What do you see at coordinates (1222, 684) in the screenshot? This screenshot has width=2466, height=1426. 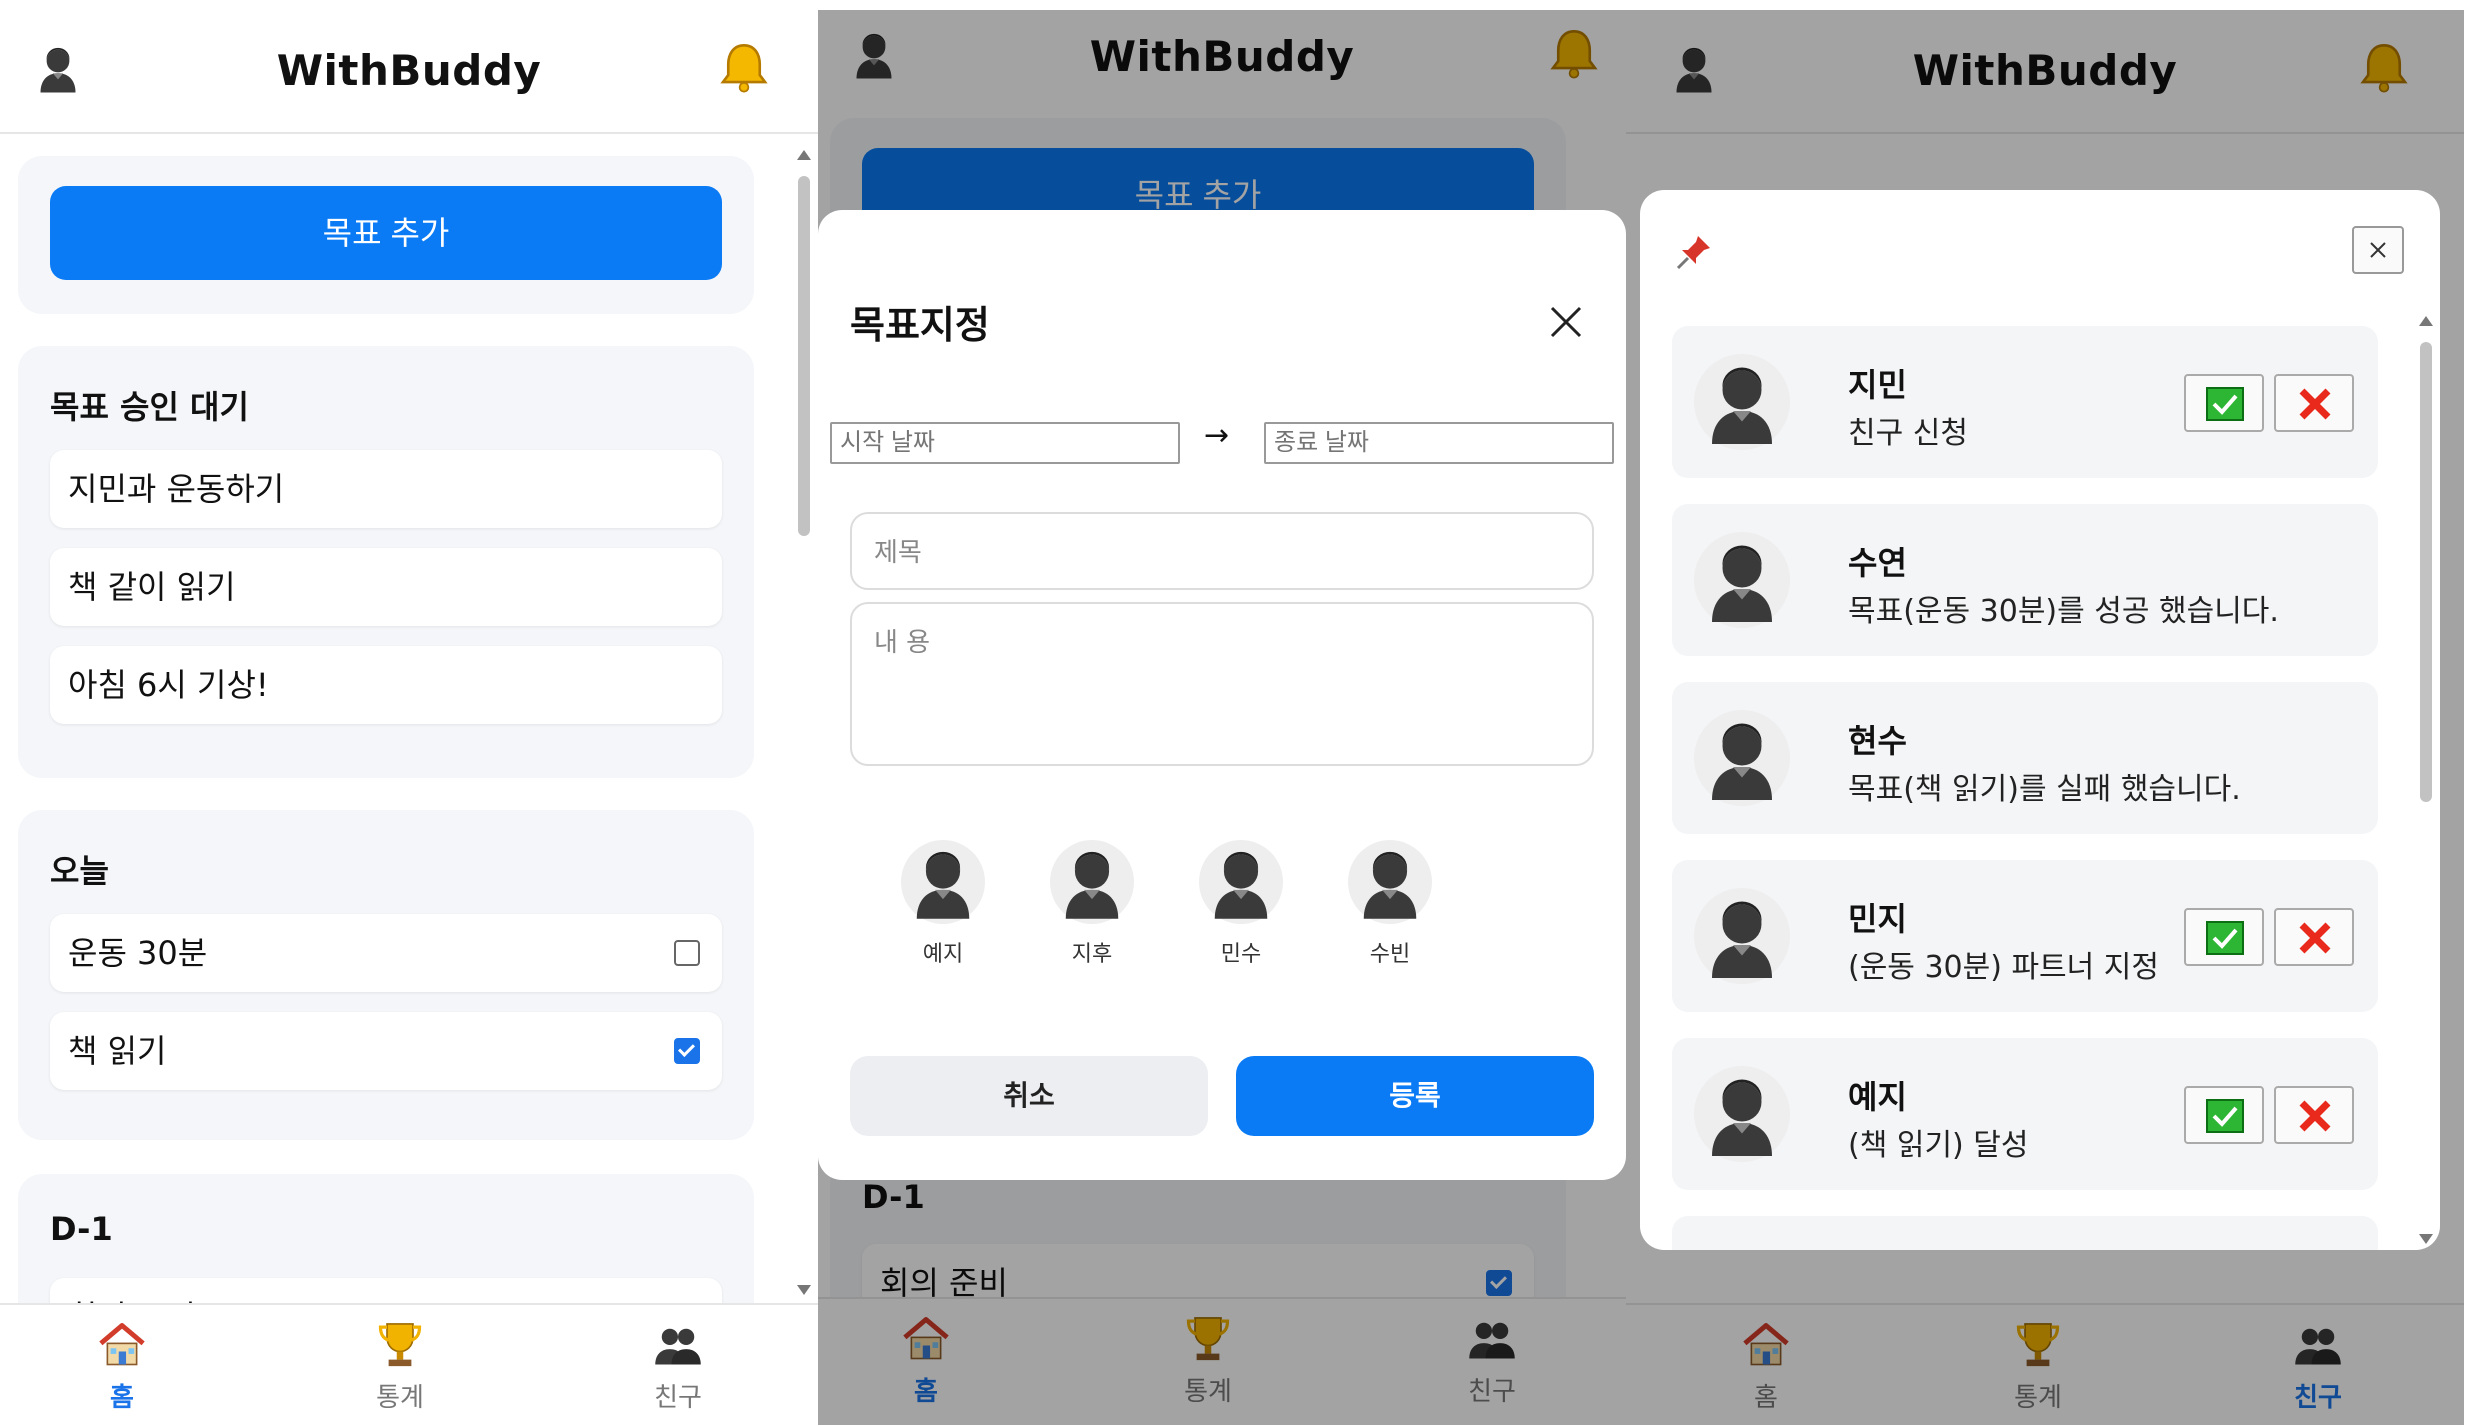 I see `content-textarea: 내 용` at bounding box center [1222, 684].